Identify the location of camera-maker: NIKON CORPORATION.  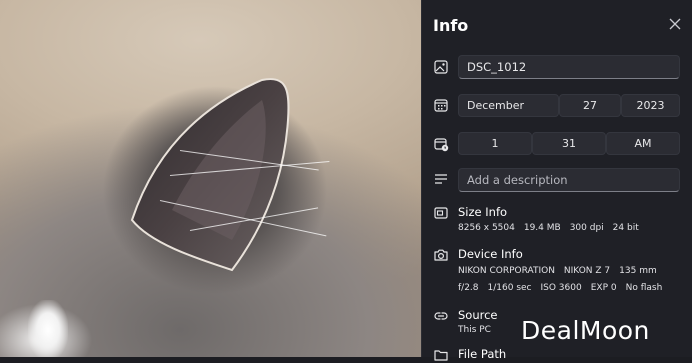
(506, 271).